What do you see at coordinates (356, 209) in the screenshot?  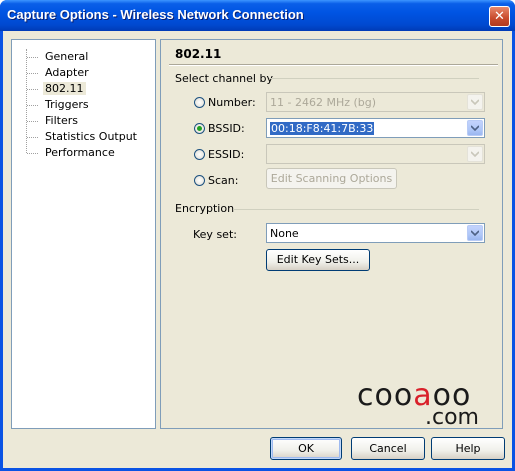 I see `encryption-group-divider` at bounding box center [356, 209].